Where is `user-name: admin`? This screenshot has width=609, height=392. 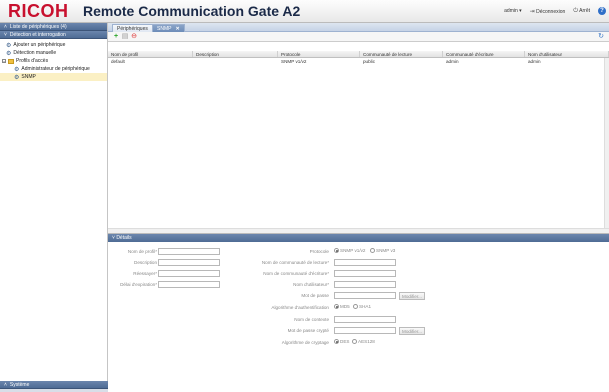 user-name: admin is located at coordinates (511, 11).